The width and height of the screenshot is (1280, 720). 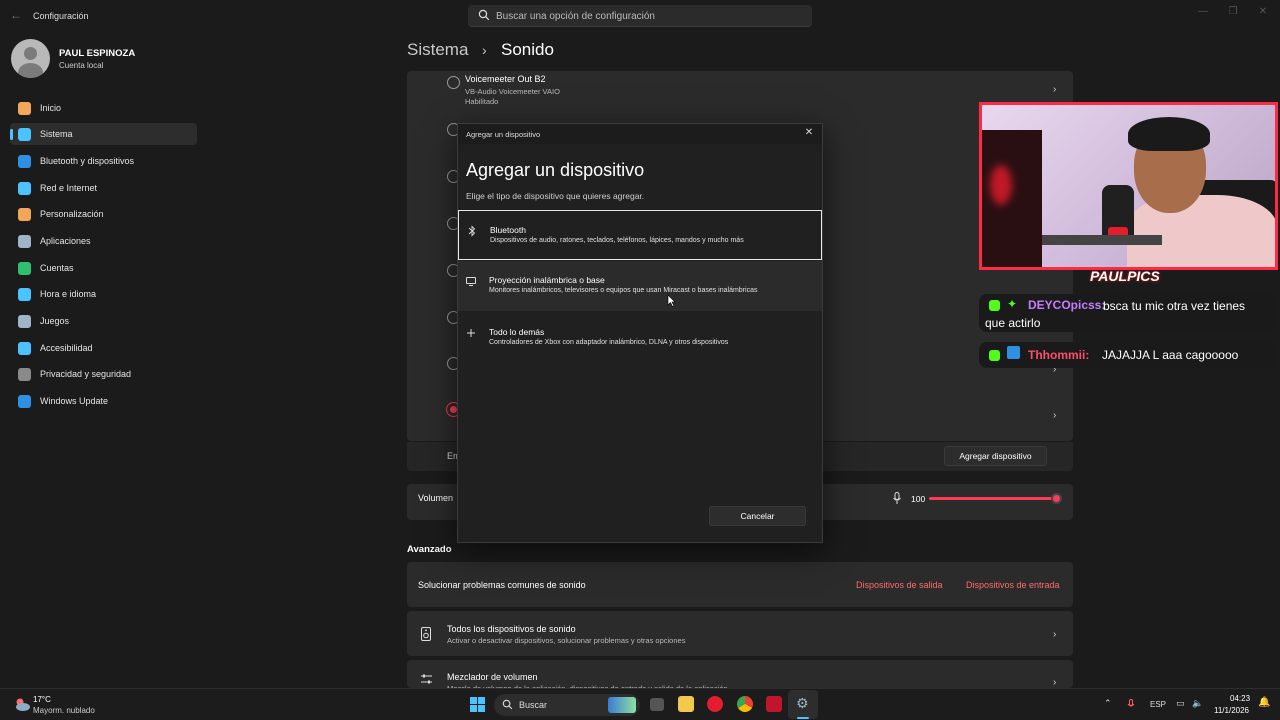 I want to click on device-status: Habilitado, so click(x=482, y=101).